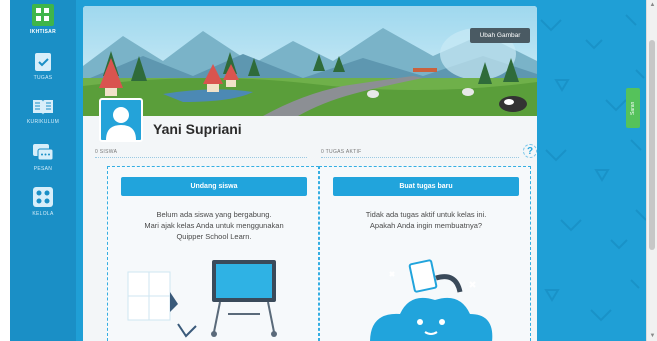  I want to click on background-pattern, so click(593, 168).